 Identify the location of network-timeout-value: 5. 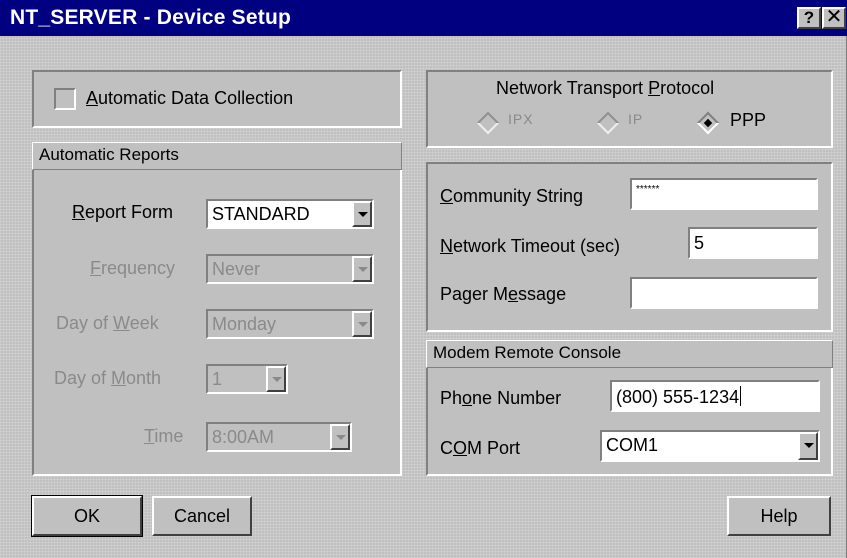
(699, 243).